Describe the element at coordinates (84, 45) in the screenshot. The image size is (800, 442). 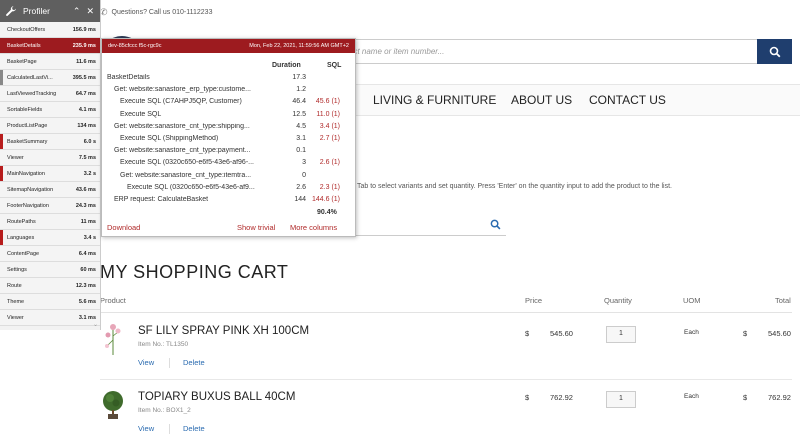
I see `profiler-row-time: 235.9 ms` at that location.